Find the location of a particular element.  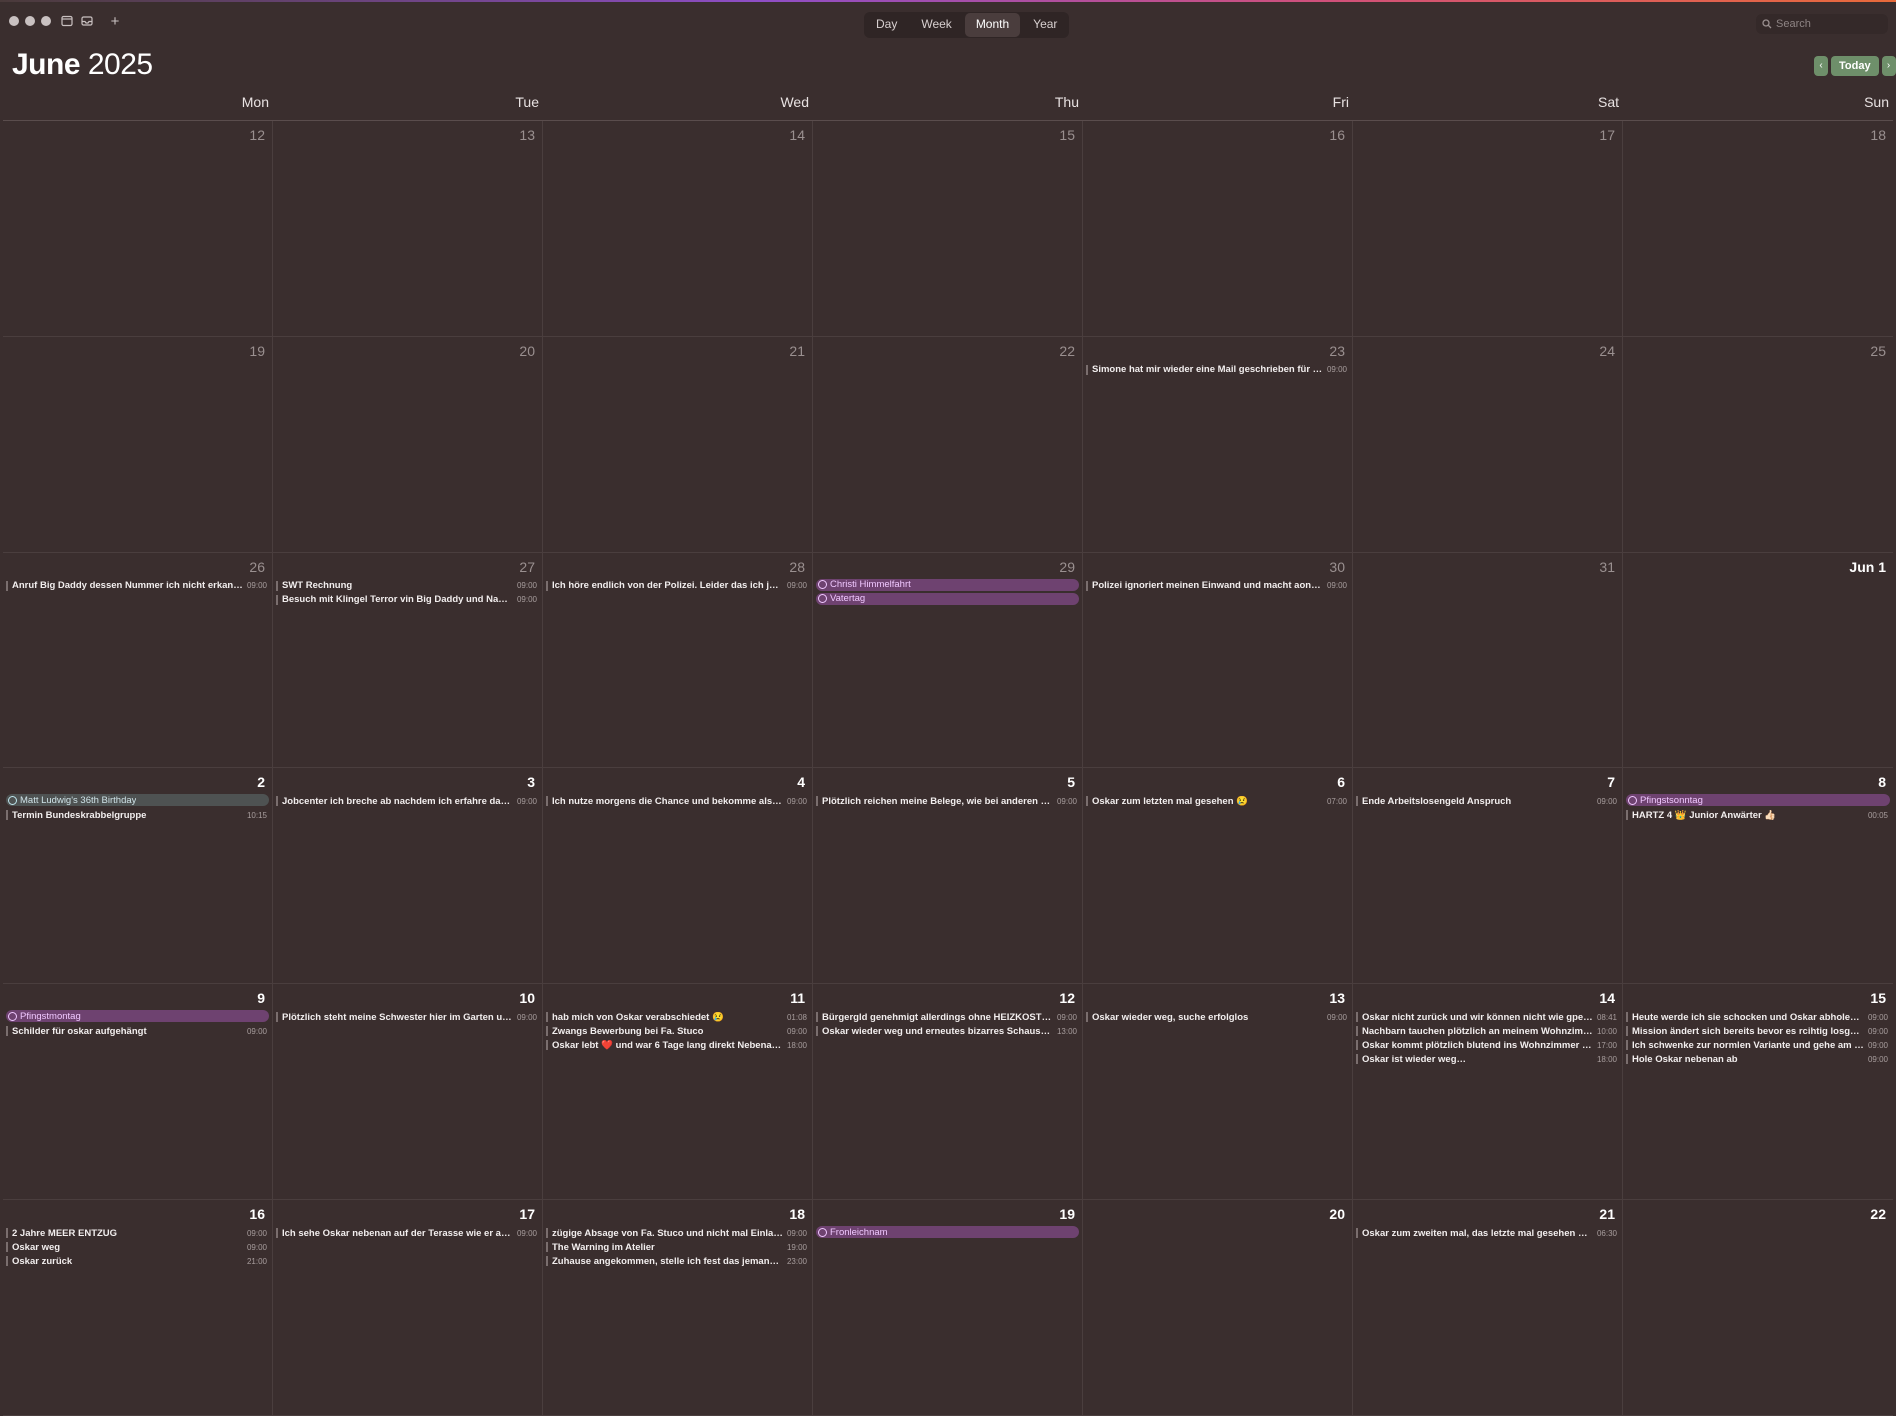

search-field is located at coordinates (1822, 24).